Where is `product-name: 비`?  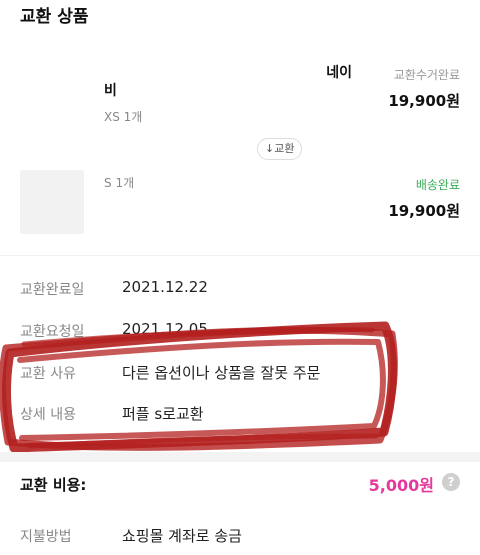
product-name: 비 is located at coordinates (110, 90).